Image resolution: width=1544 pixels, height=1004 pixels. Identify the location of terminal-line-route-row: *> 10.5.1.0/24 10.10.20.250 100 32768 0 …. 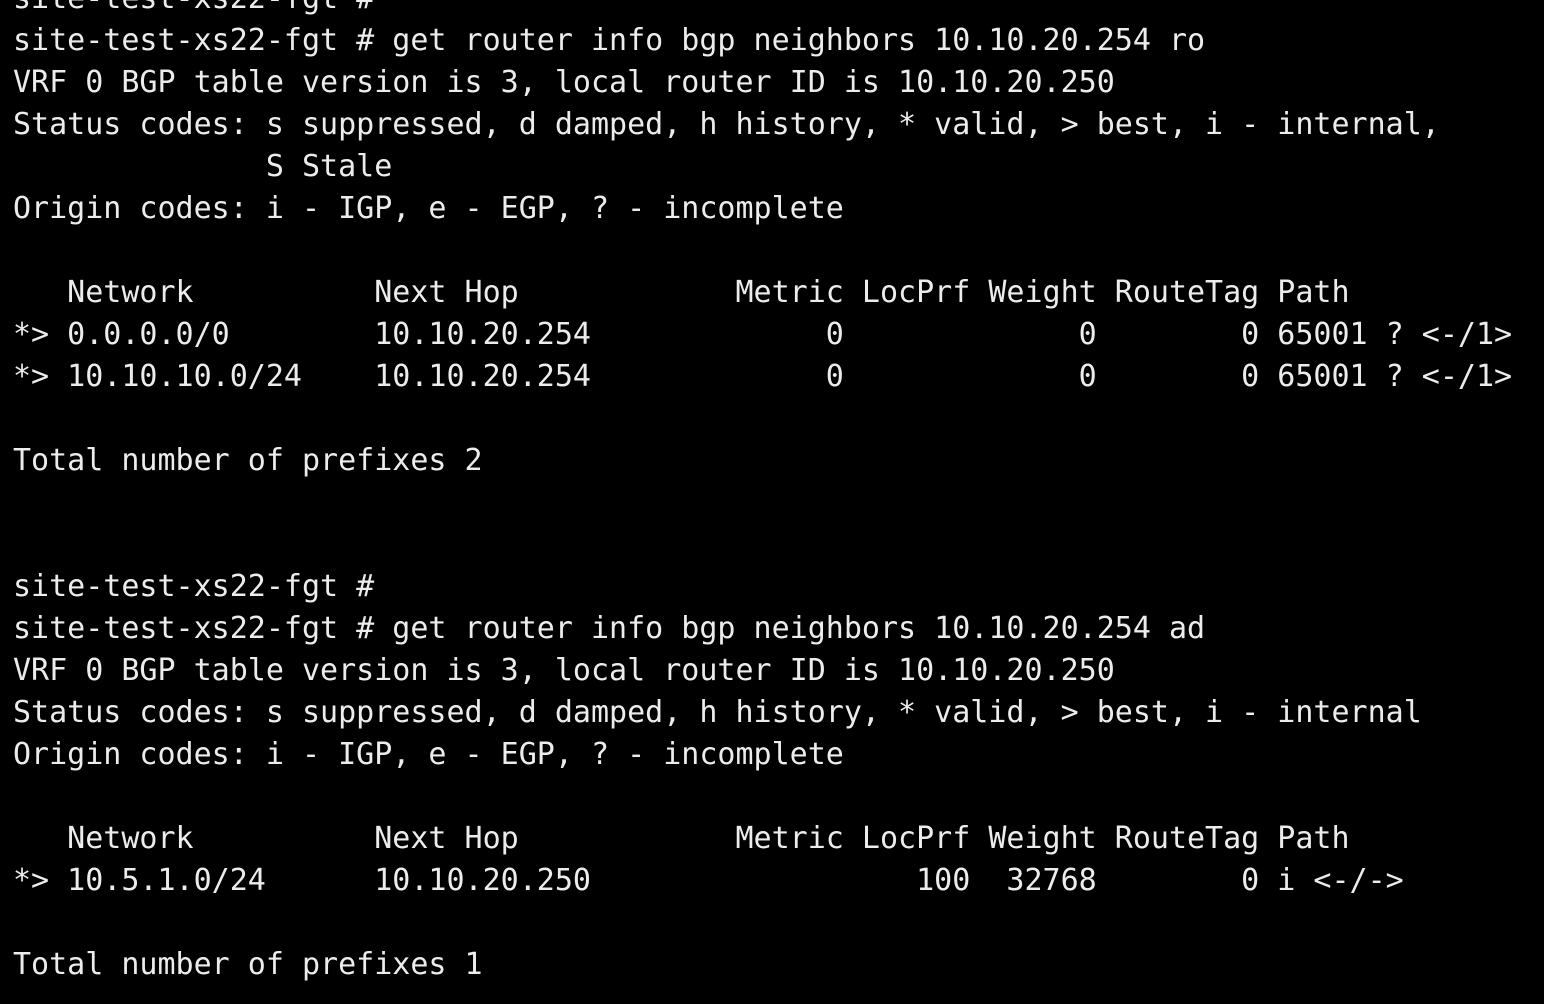
(708, 880).